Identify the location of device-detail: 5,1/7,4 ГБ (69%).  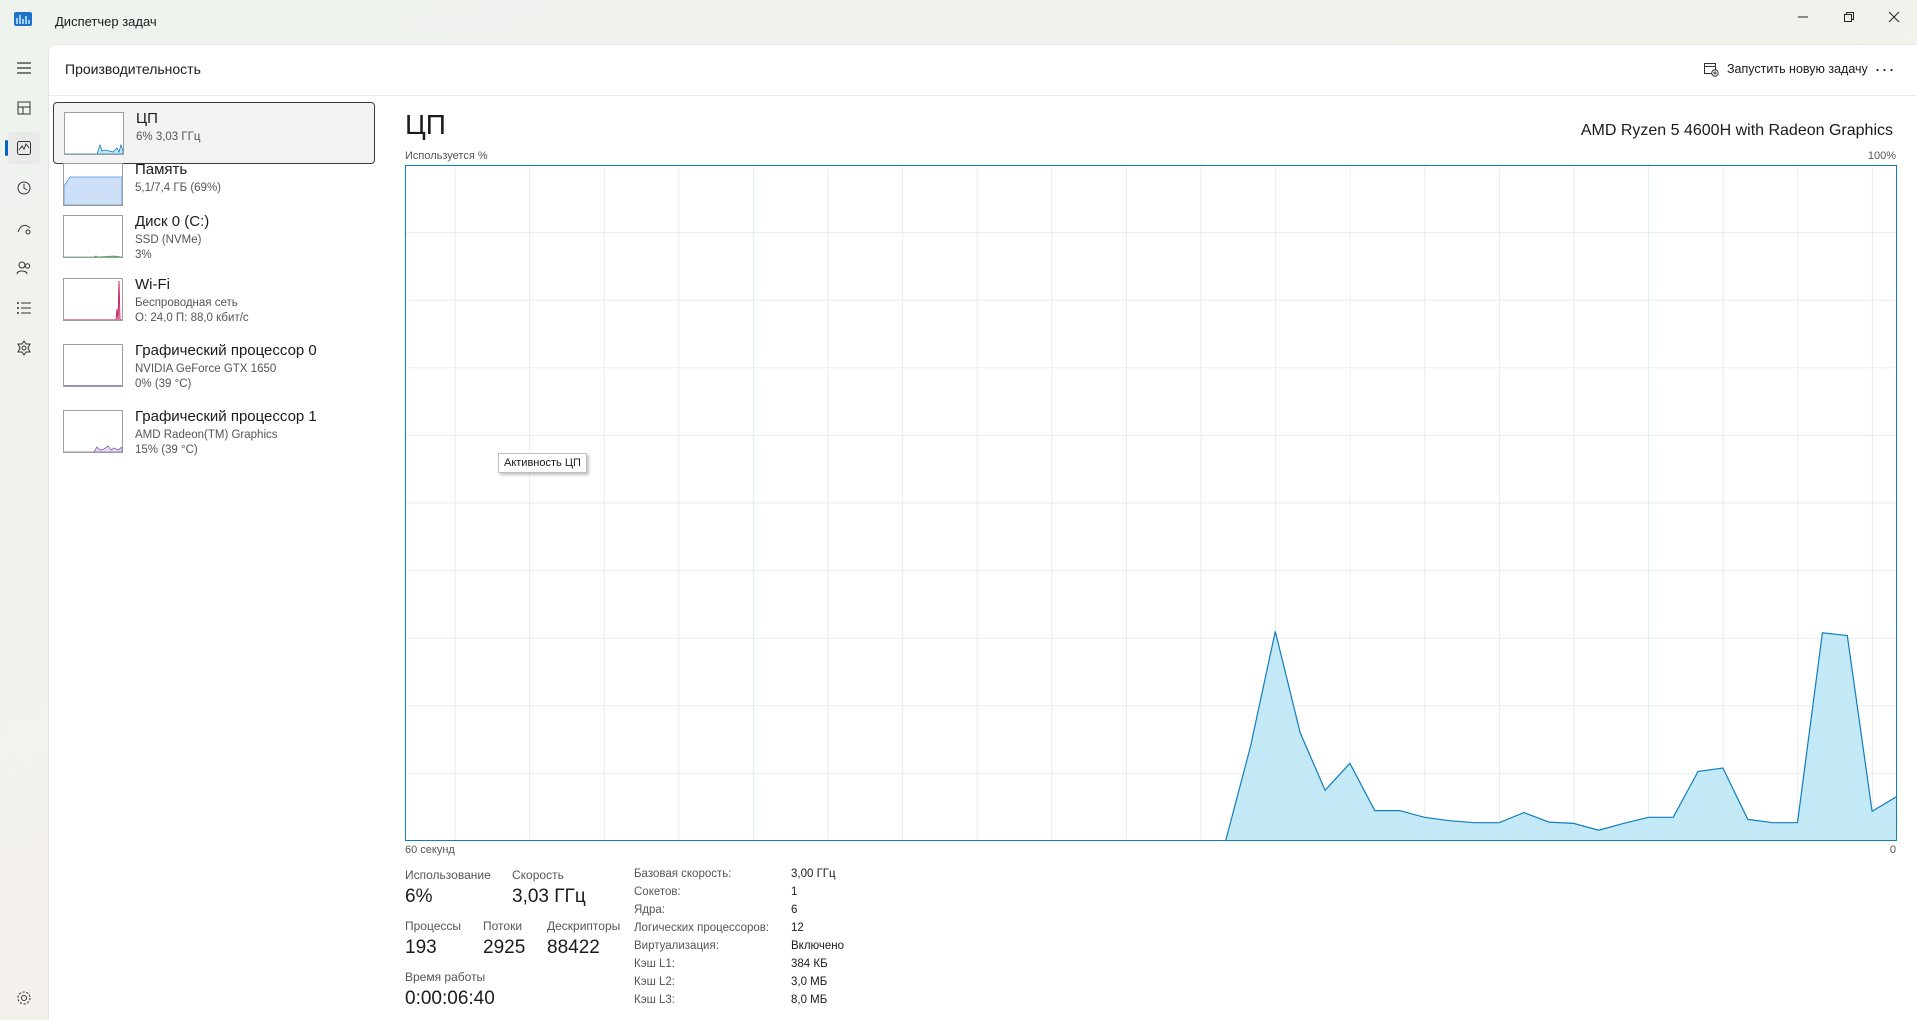
(178, 188).